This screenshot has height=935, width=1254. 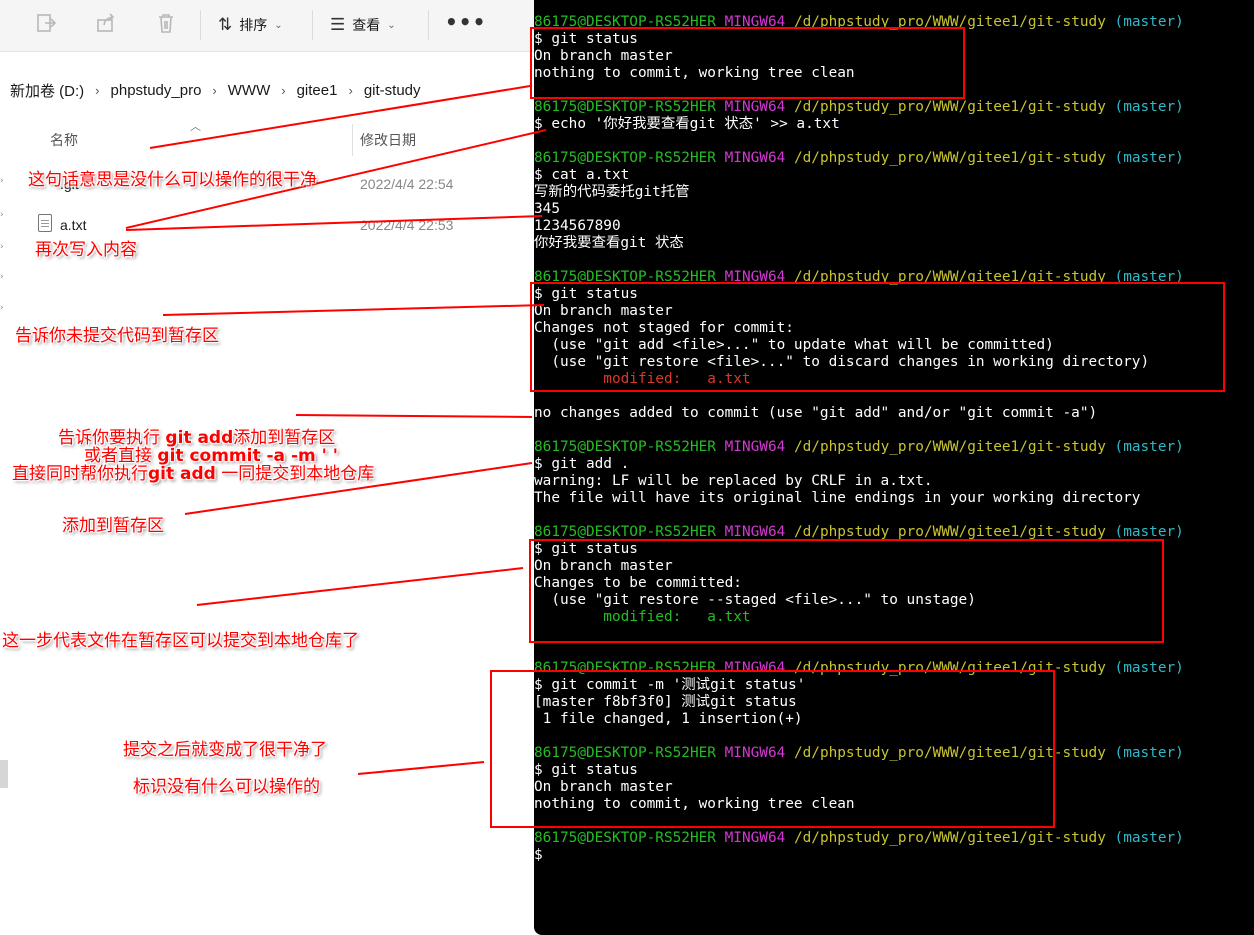 What do you see at coordinates (64, 140) in the screenshot?
I see `column-header-name: 名称` at bounding box center [64, 140].